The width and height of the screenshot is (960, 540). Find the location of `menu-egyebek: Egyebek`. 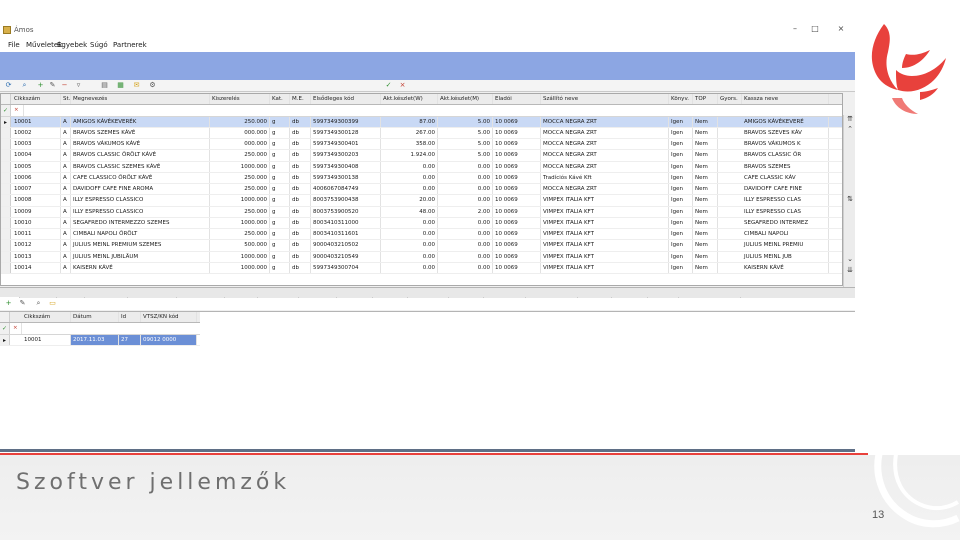

menu-egyebek: Egyebek is located at coordinates (72, 45).